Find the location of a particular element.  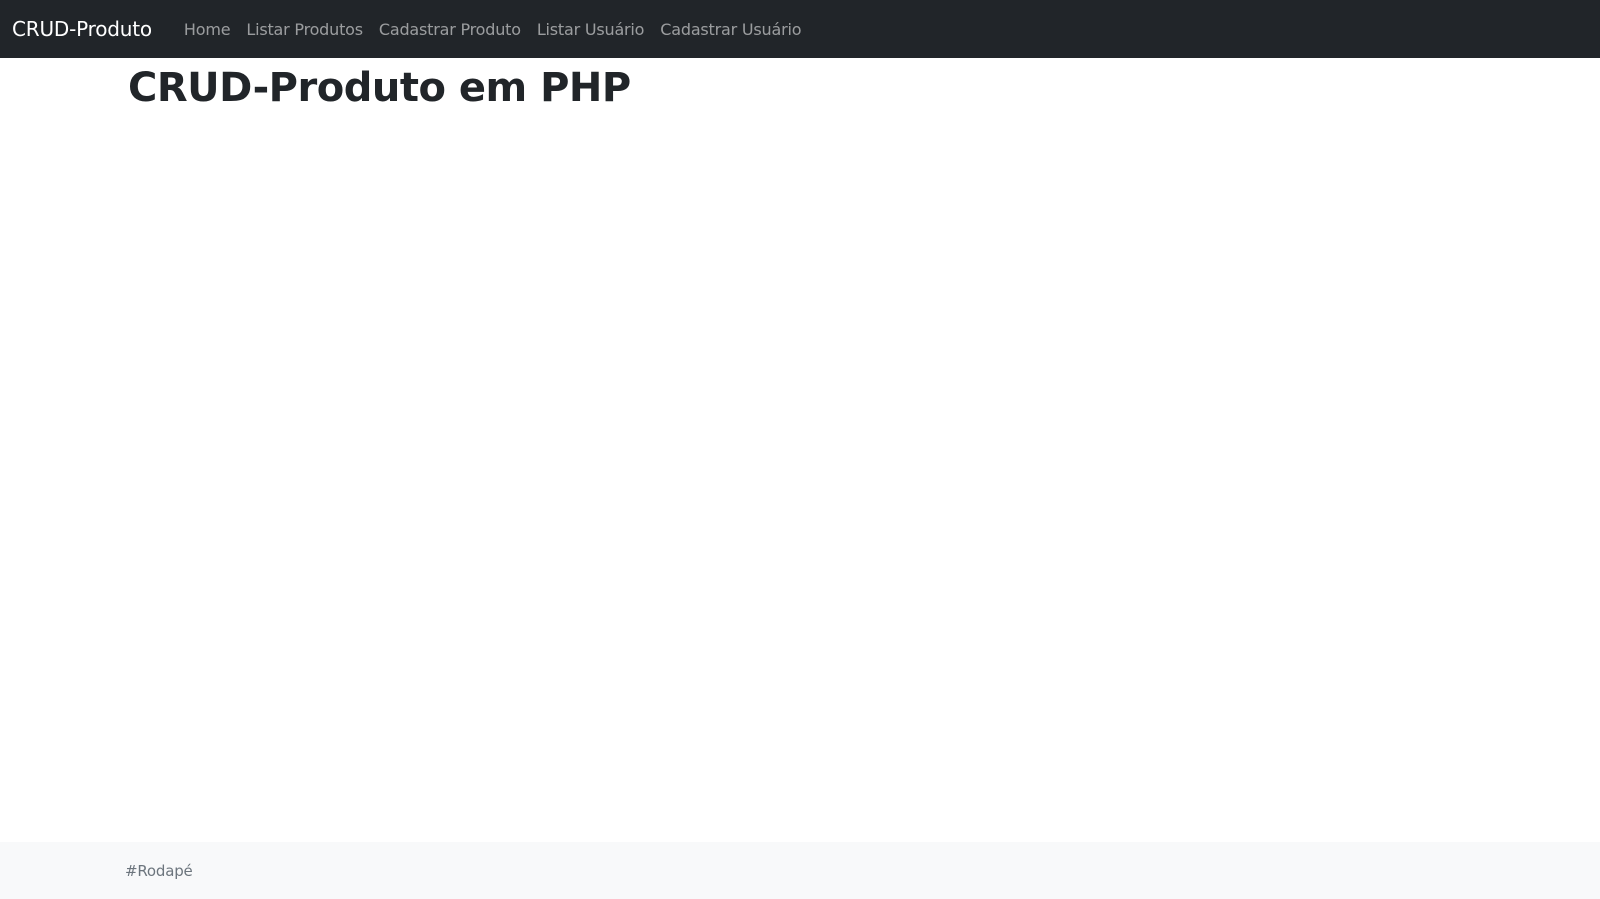

nav-item-listar-usuario: Listar Usuário is located at coordinates (590, 29).